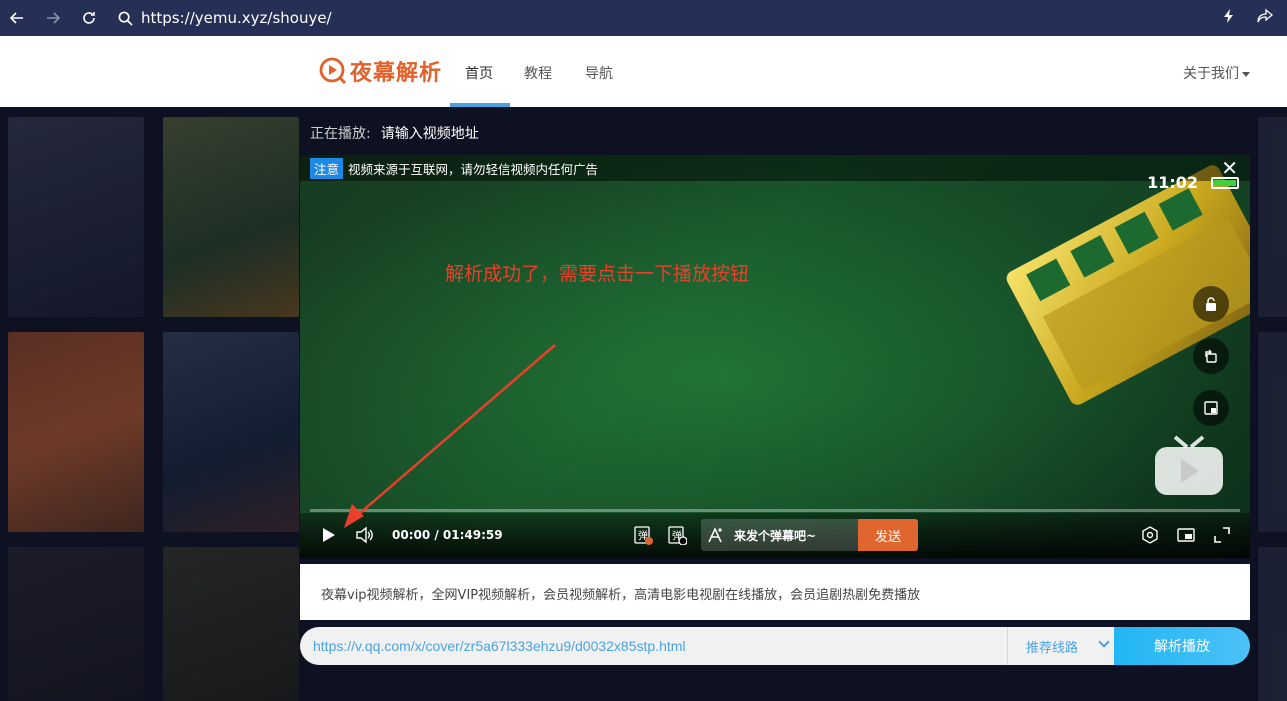  I want to click on reload-icon, so click(89, 18).